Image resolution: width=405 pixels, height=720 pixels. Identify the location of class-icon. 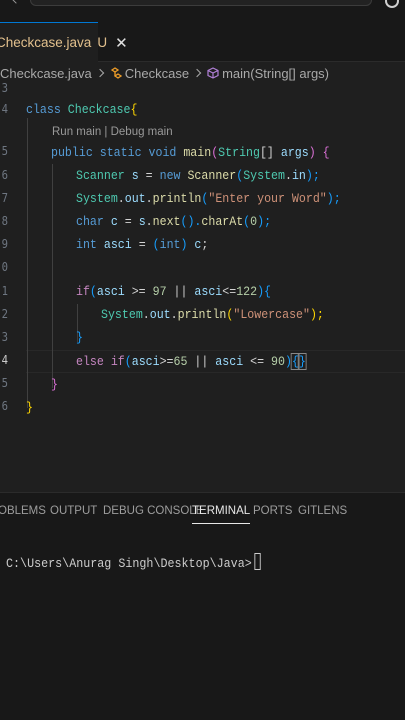
(116, 73).